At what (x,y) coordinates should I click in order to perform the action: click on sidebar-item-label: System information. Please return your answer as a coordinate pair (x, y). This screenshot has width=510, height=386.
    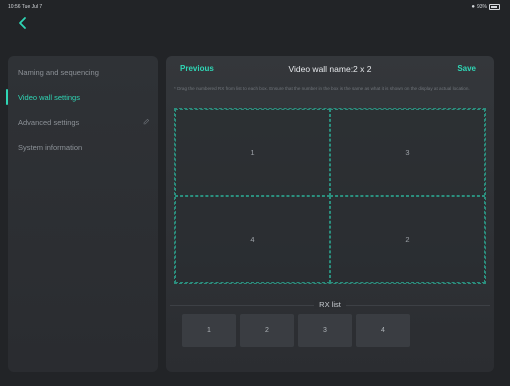
    Looking at the image, I should click on (50, 147).